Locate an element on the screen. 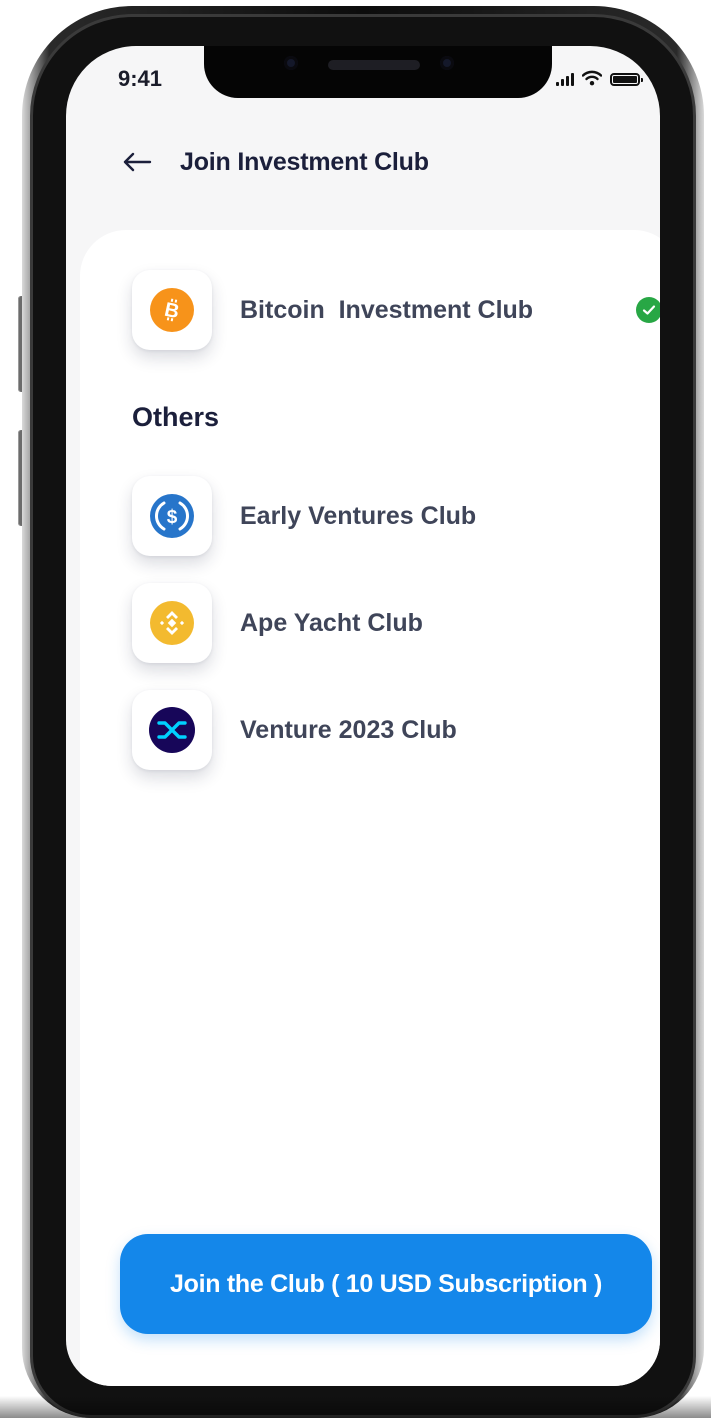  checkmark-icon is located at coordinates (648, 310).